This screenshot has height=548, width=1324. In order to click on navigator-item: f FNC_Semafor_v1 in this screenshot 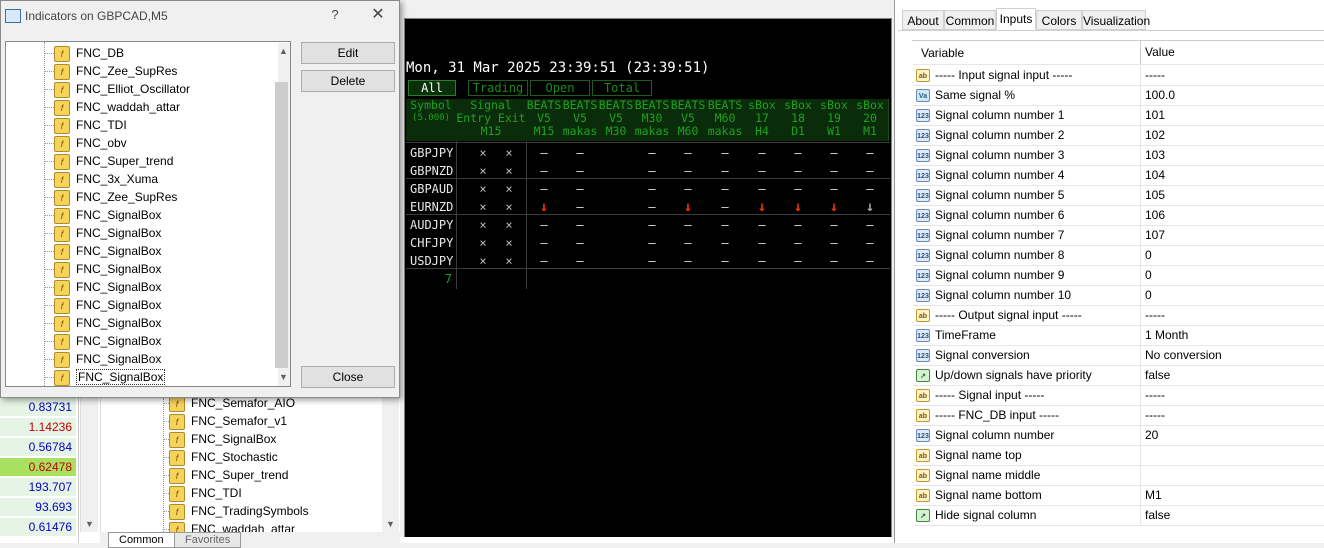, I will do `click(228, 421)`.